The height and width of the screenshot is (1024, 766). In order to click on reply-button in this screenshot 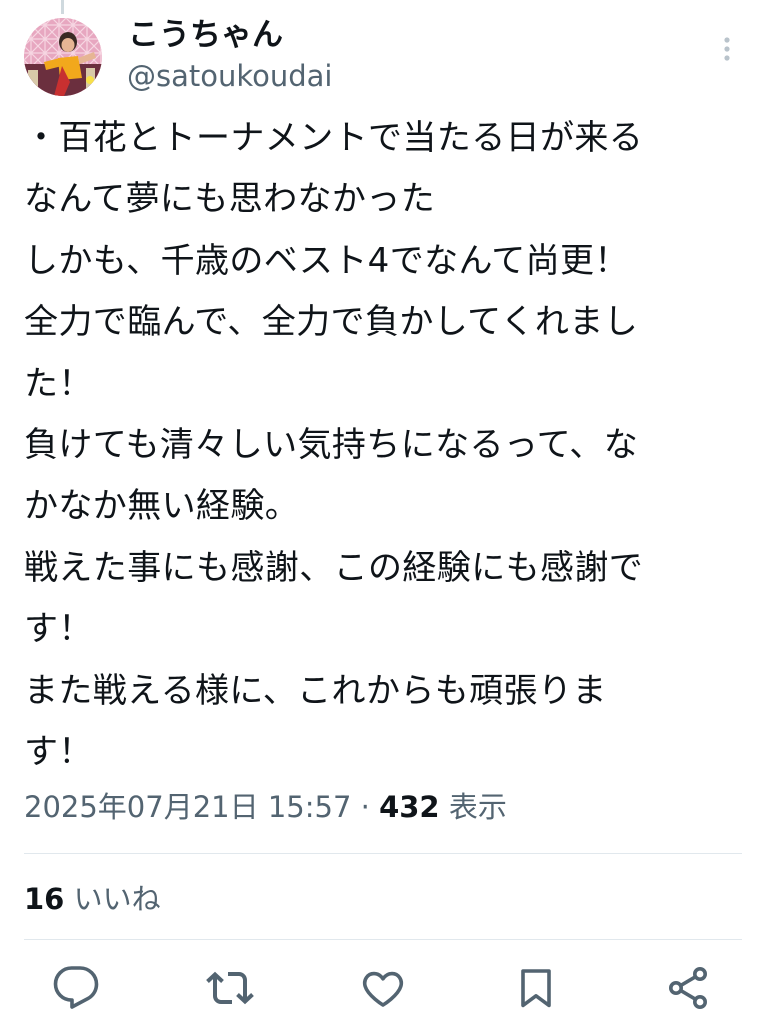, I will do `click(76, 988)`.